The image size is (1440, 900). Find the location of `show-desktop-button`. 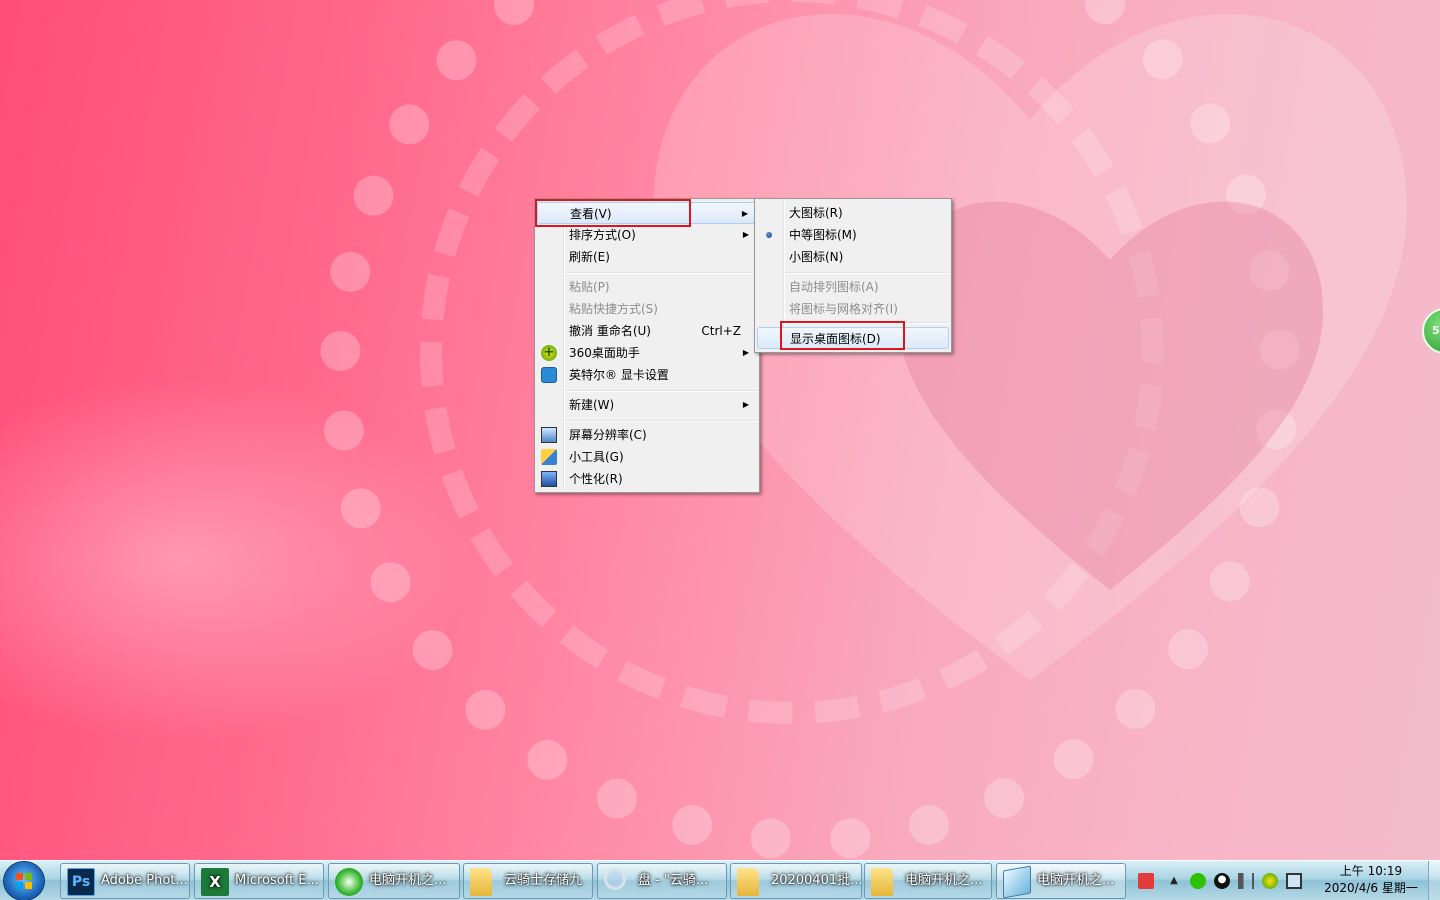

show-desktop-button is located at coordinates (1434, 880).